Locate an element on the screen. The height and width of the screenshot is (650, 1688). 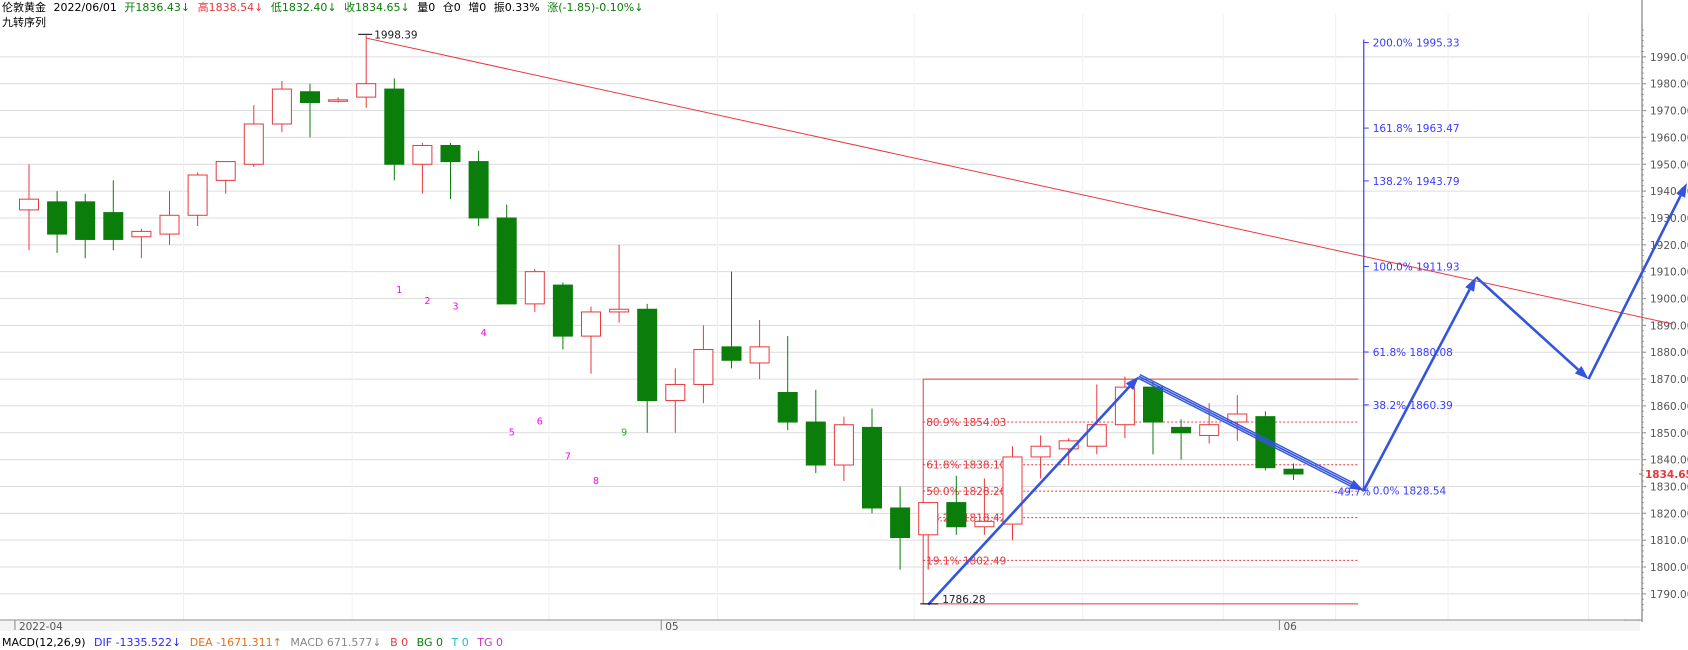
time-axis: 2022-04 05 06 is located at coordinates (821, 626).